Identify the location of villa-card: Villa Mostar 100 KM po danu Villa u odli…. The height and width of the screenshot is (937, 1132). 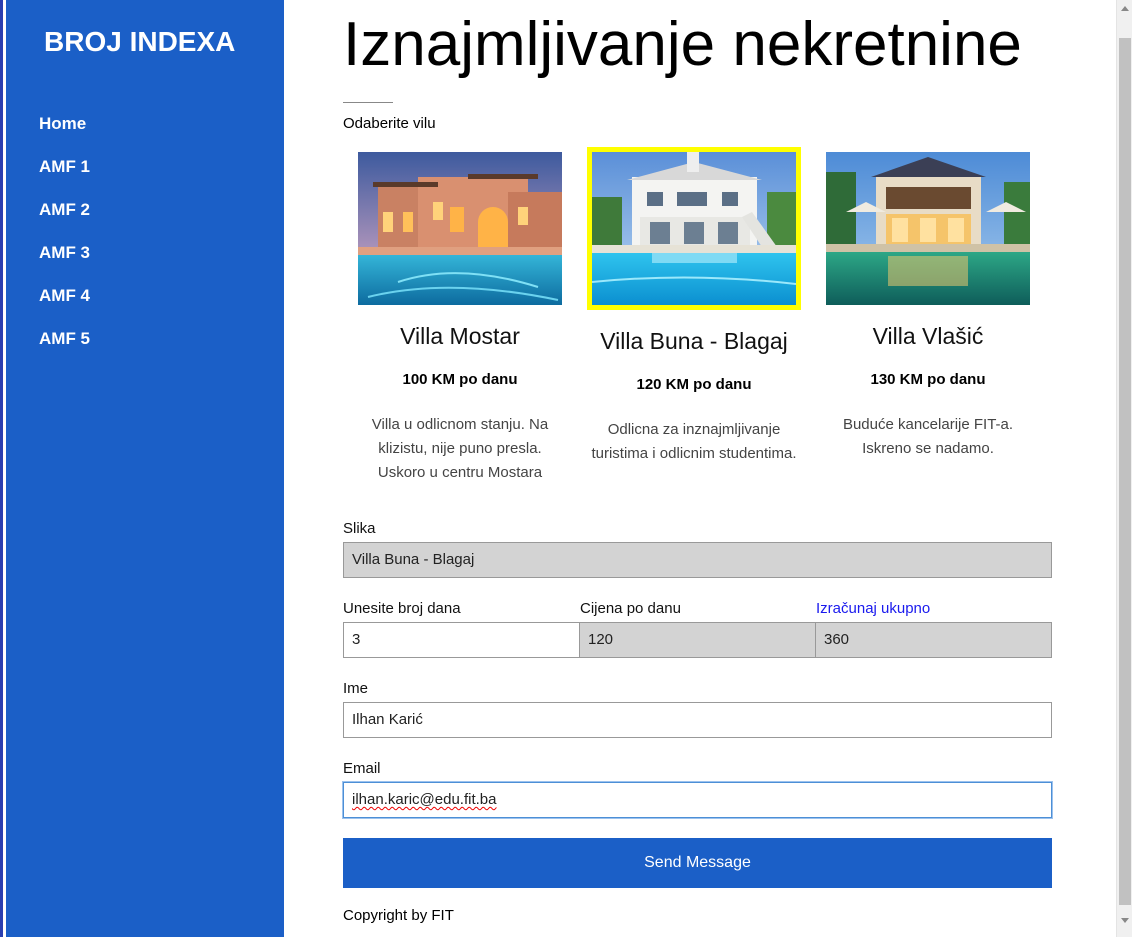
(460, 316).